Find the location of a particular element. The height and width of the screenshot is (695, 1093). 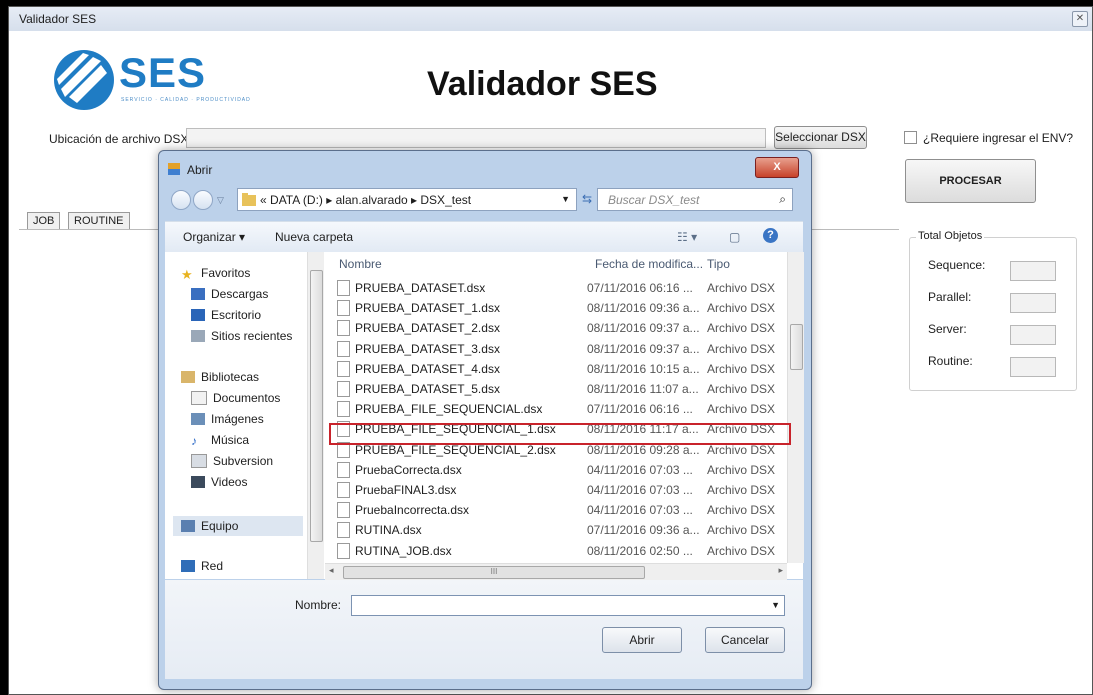

scroll-left-icon: ◂ is located at coordinates (331, 570).